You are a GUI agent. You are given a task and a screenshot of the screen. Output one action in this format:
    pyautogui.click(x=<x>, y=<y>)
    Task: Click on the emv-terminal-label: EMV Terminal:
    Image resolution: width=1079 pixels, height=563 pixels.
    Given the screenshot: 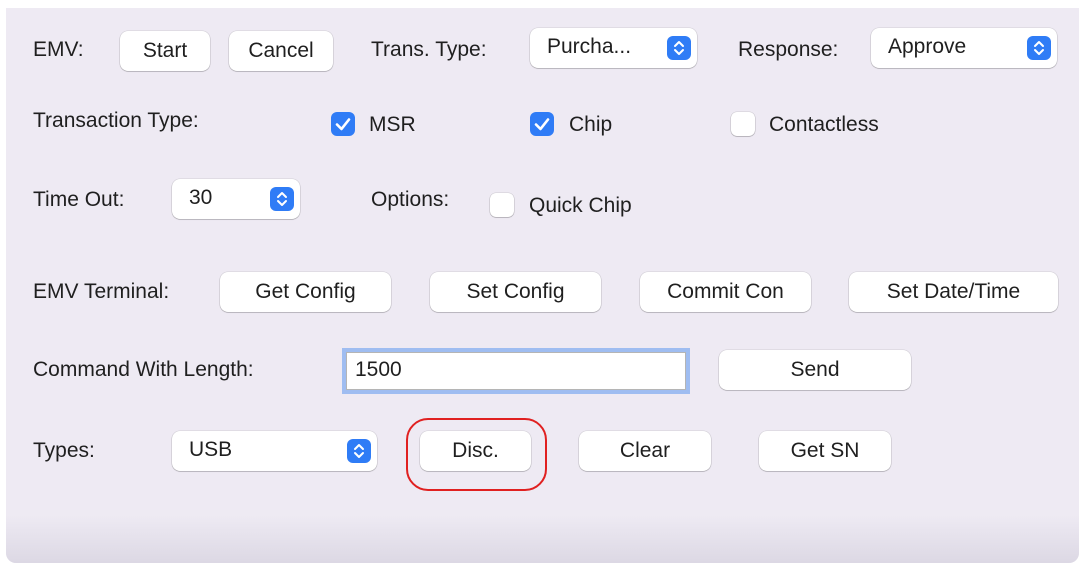 What is the action you would take?
    pyautogui.click(x=101, y=291)
    